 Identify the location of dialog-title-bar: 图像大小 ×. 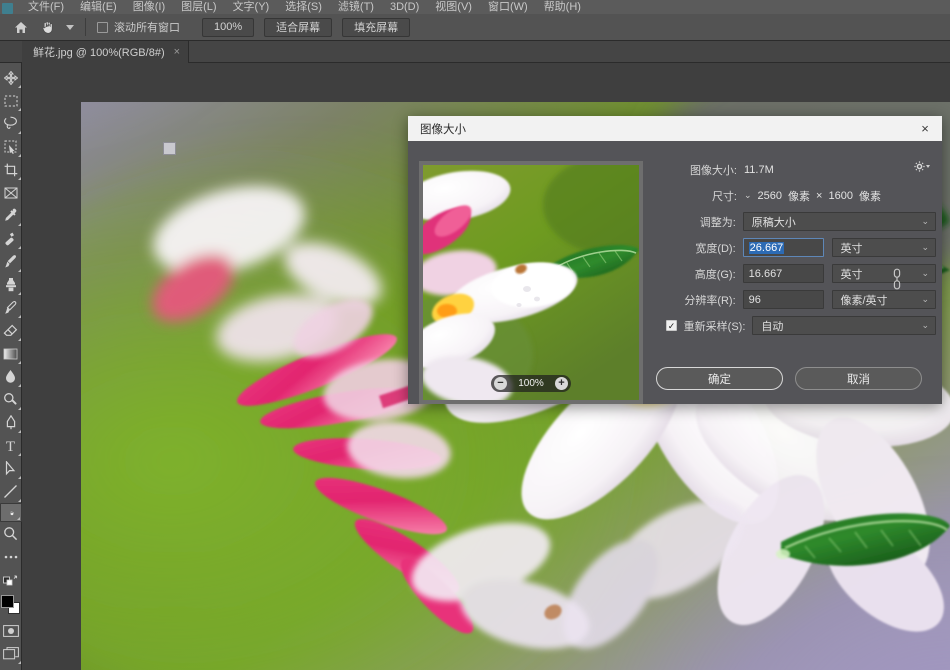
(675, 128).